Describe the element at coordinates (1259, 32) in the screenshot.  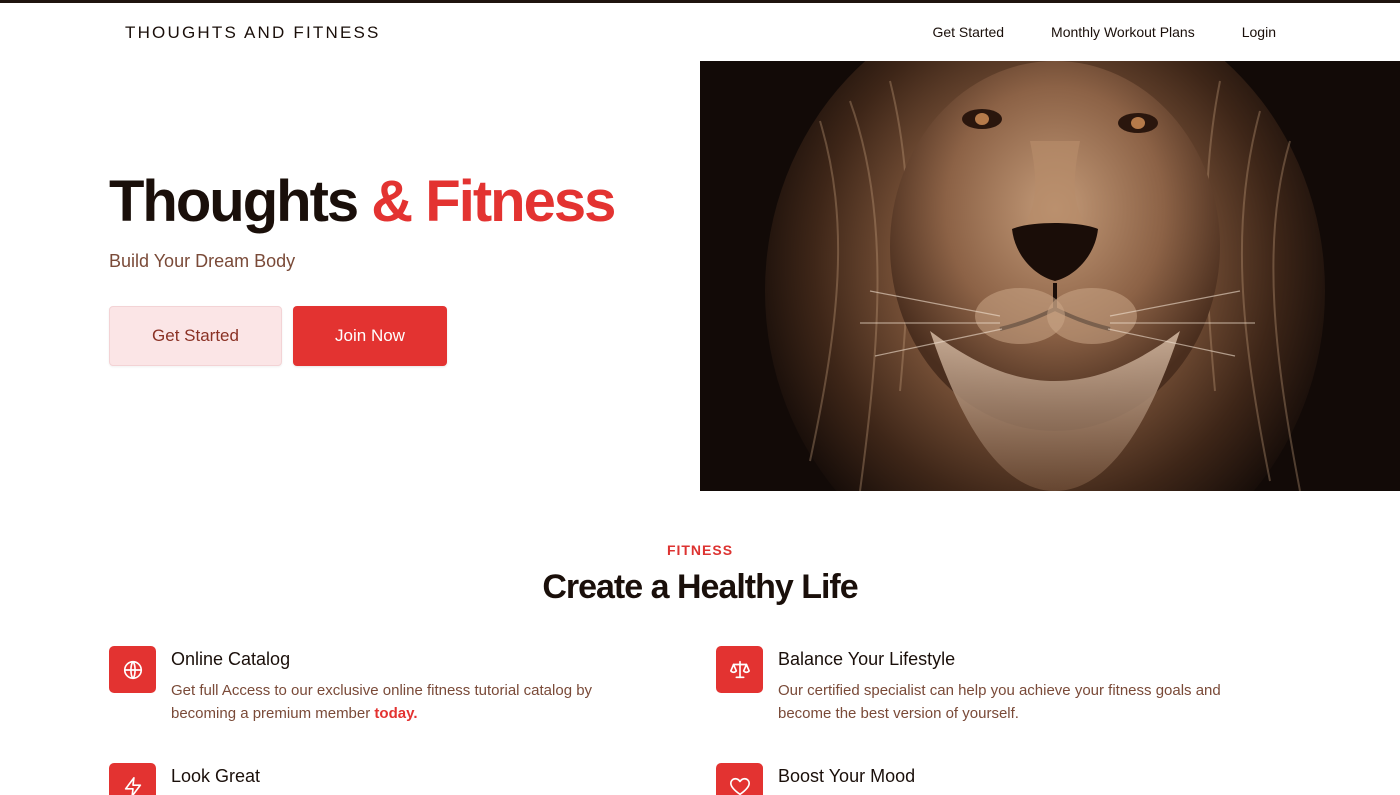
I see `nav-link-login: Login` at that location.